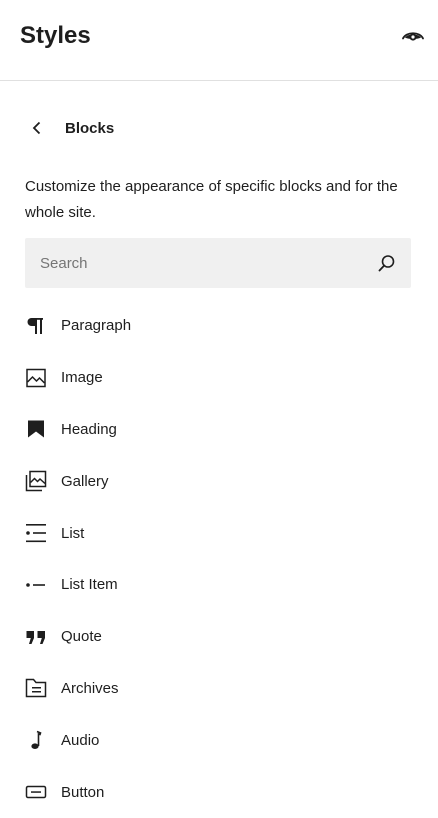 This screenshot has height=818, width=438. What do you see at coordinates (82, 378) in the screenshot?
I see `block-label: Image` at bounding box center [82, 378].